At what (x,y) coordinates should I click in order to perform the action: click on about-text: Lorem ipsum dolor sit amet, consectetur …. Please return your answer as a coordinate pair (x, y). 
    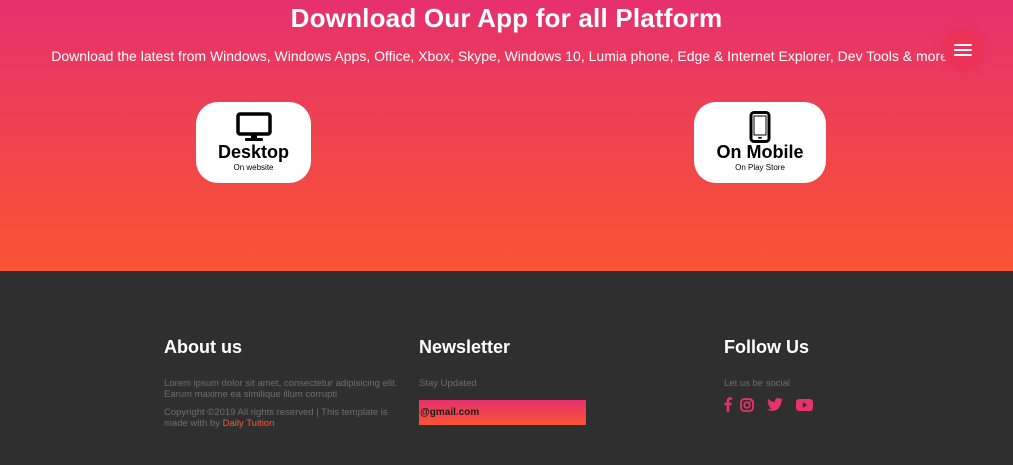
    Looking at the image, I should click on (281, 389).